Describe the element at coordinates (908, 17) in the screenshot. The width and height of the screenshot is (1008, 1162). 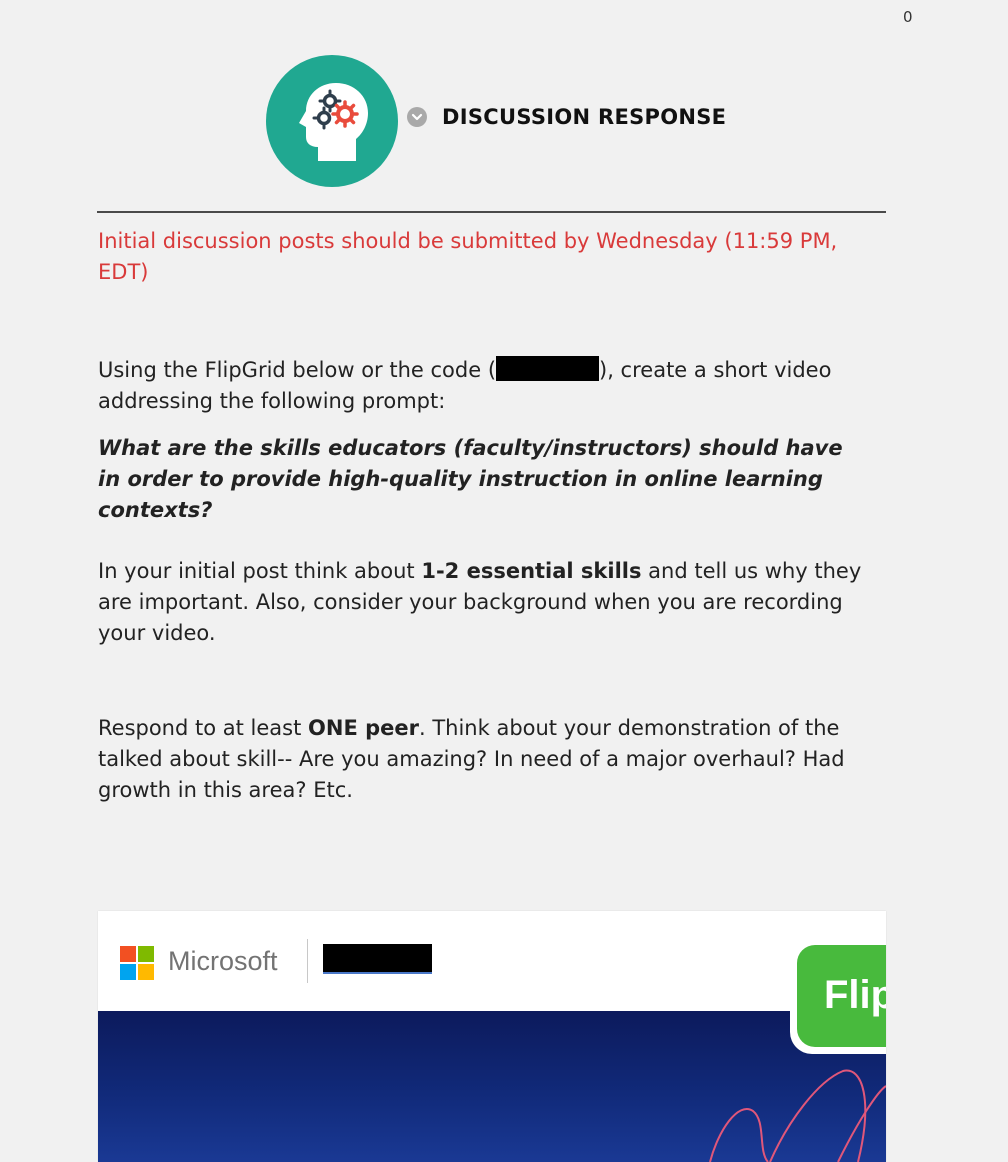
I see `reply-counter: 0` at that location.